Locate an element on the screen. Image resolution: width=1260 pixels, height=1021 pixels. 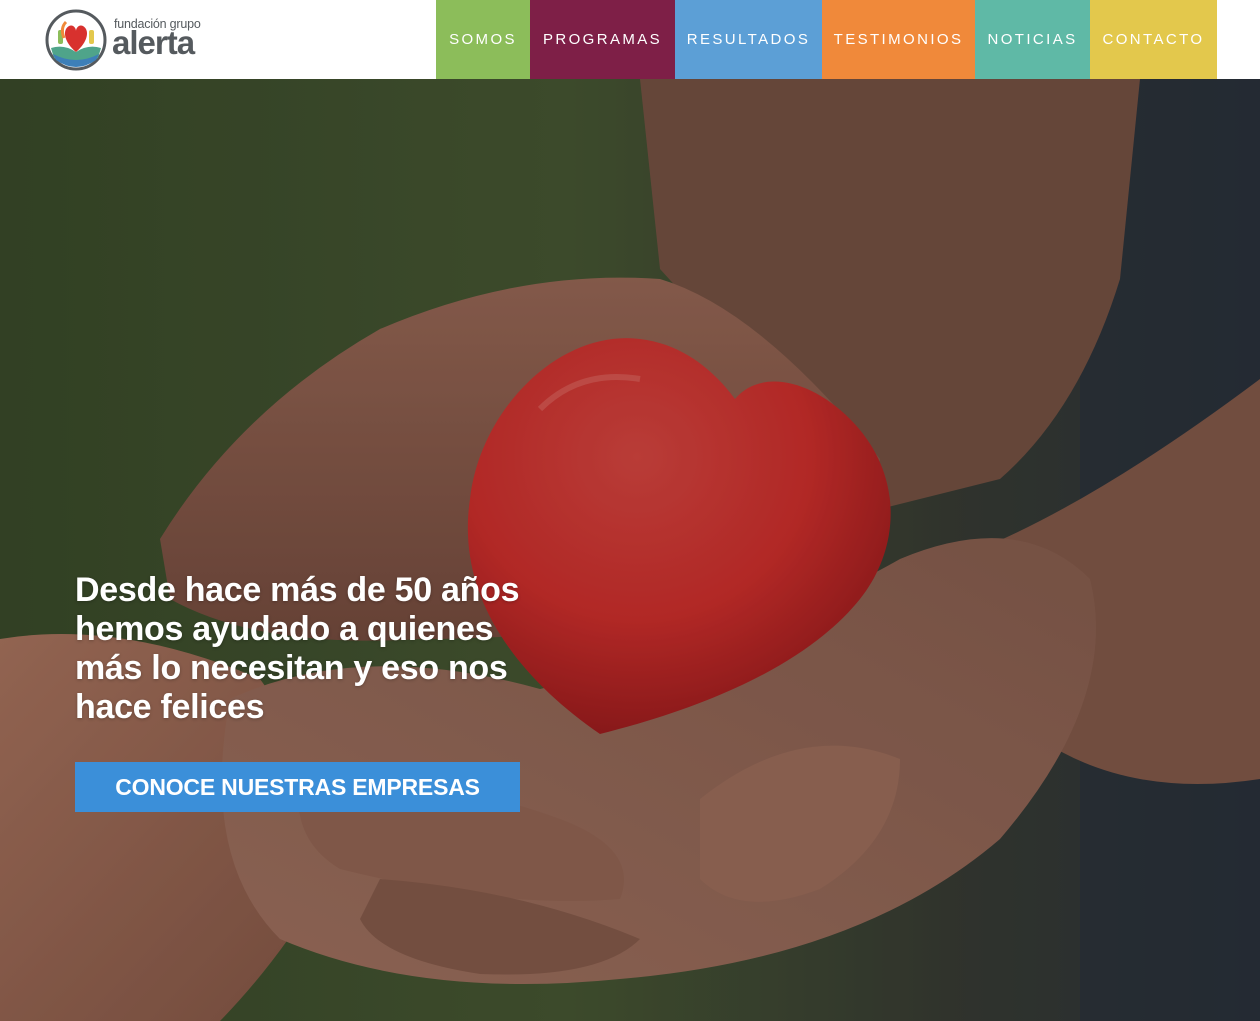
logo-wordmark: alerta is located at coordinates (153, 42).